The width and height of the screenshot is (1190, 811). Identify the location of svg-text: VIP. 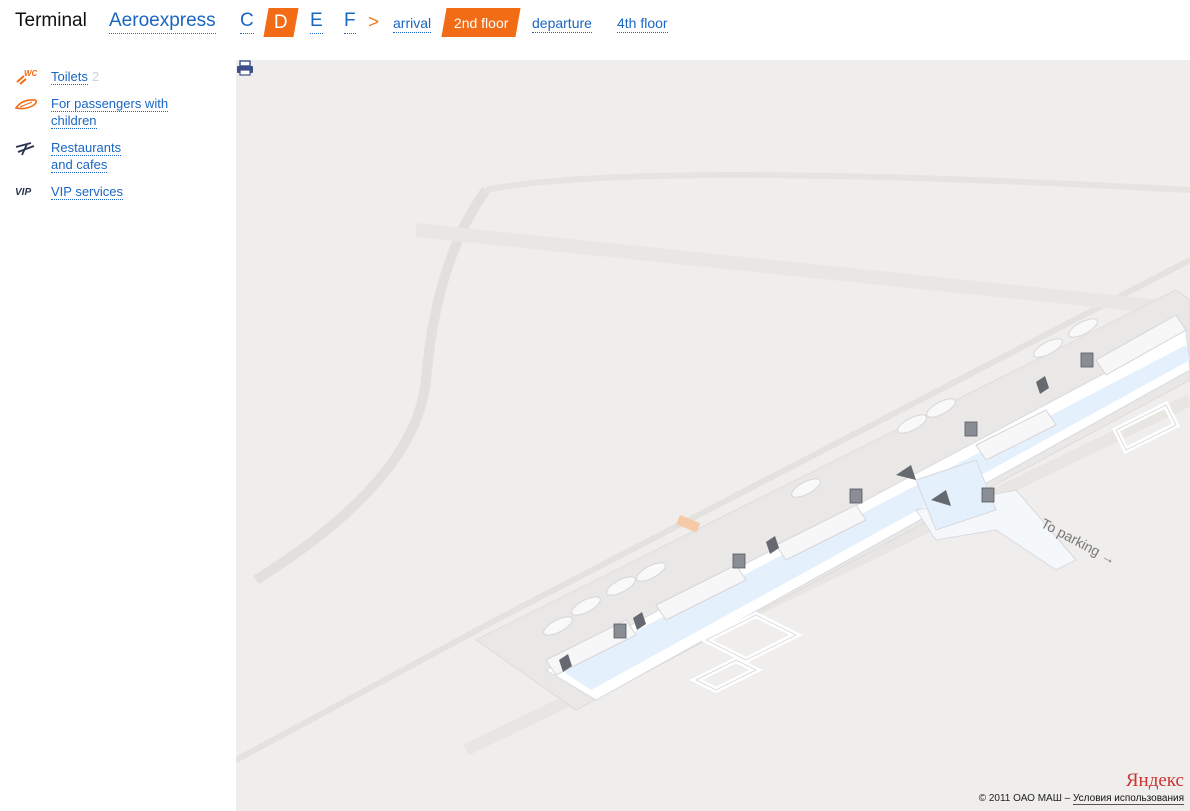
(23, 192).